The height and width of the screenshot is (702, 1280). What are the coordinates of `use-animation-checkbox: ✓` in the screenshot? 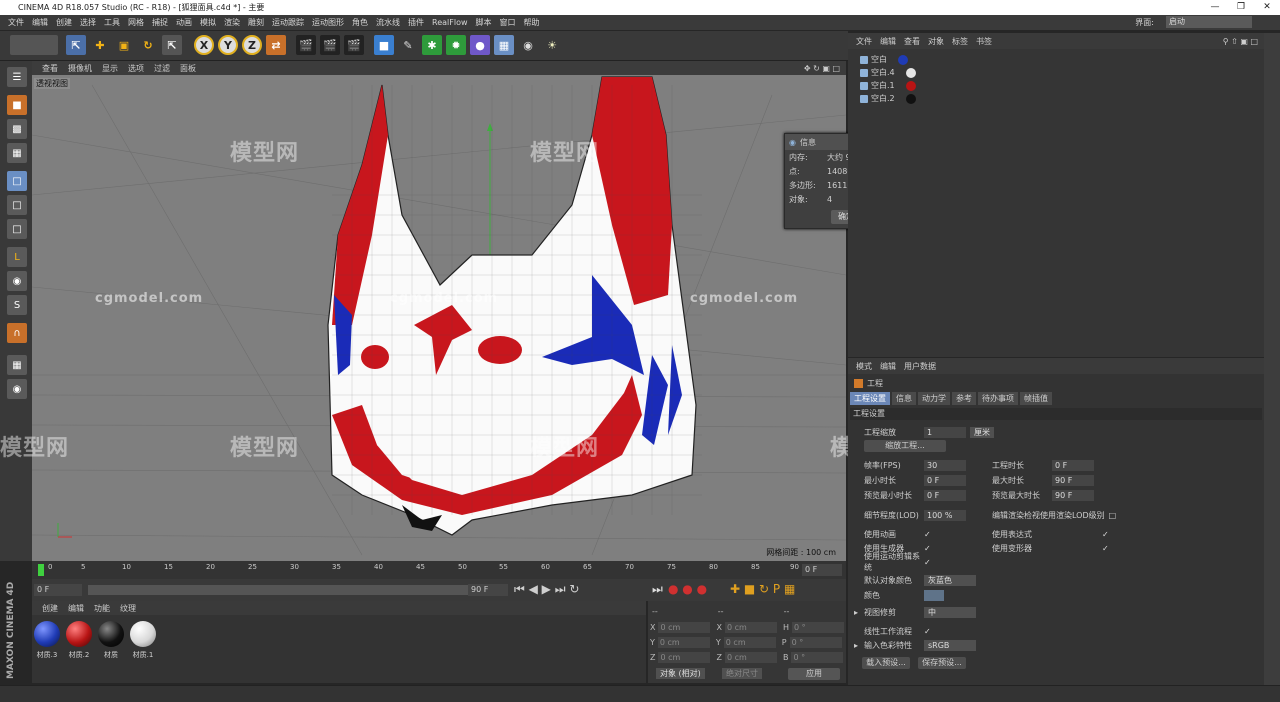 It's located at (927, 534).